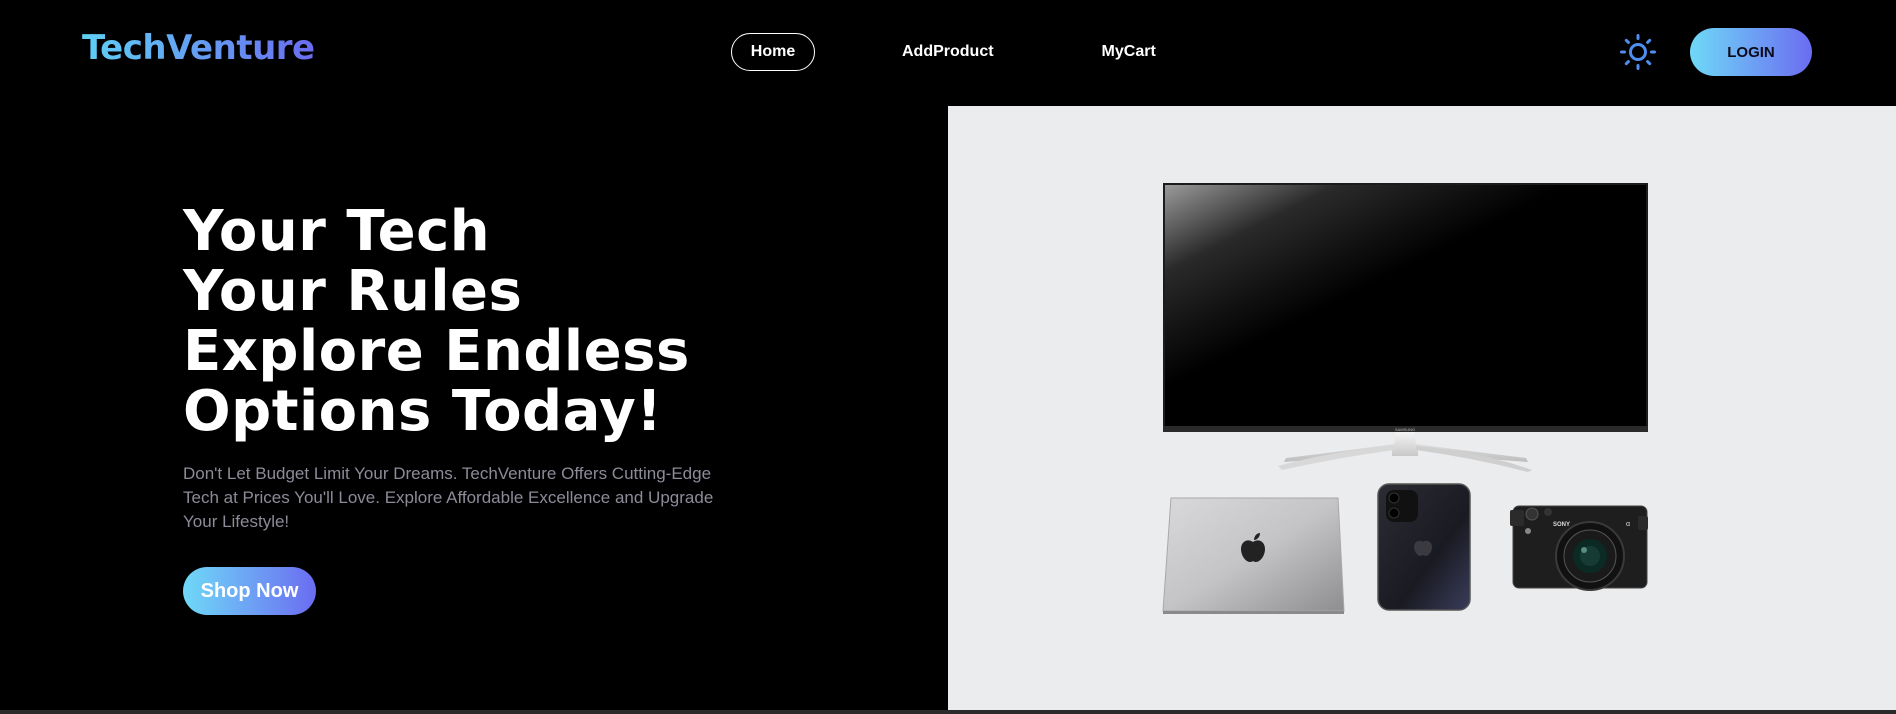  What do you see at coordinates (436, 351) in the screenshot?
I see `hero-title-line: Explore Endless` at bounding box center [436, 351].